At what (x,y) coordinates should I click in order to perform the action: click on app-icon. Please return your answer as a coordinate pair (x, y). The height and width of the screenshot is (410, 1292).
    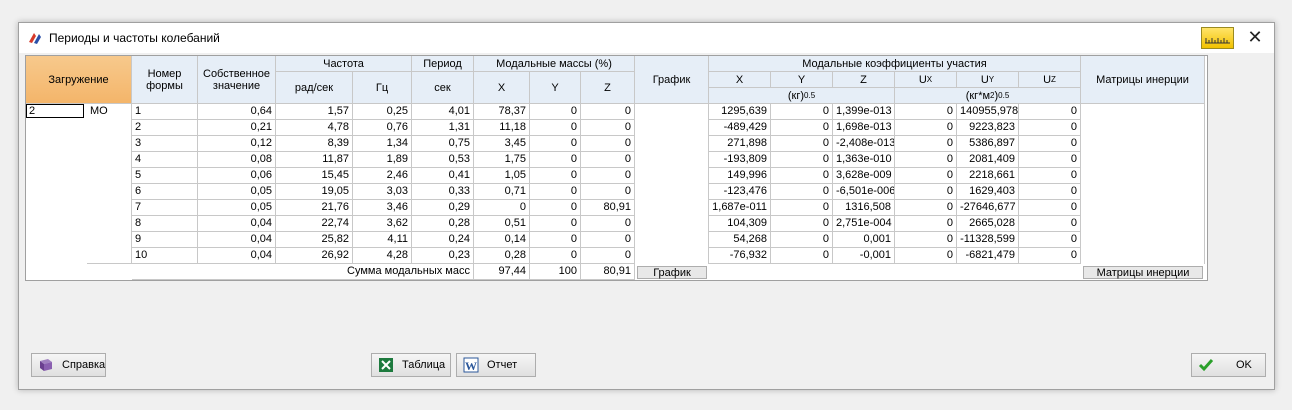
    Looking at the image, I should click on (35, 38).